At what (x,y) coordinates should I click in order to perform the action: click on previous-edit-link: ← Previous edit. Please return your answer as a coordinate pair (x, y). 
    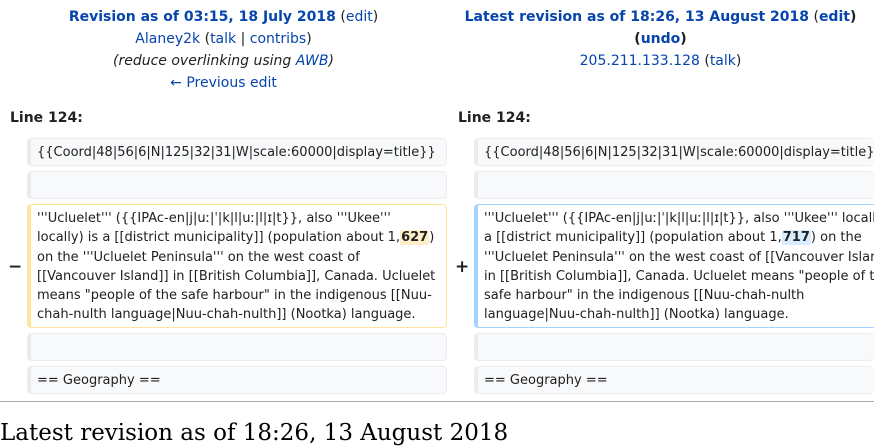
    Looking at the image, I should click on (223, 83).